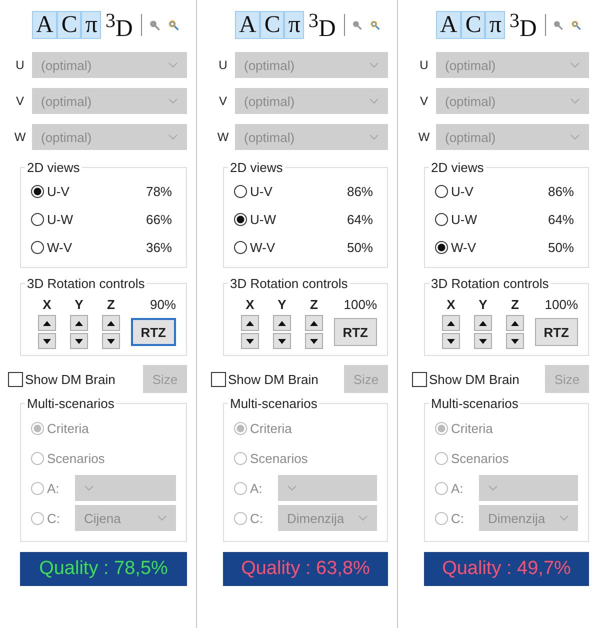 The width and height of the screenshot is (595, 628). What do you see at coordinates (19, 101) in the screenshot?
I see `axis-label: V` at bounding box center [19, 101].